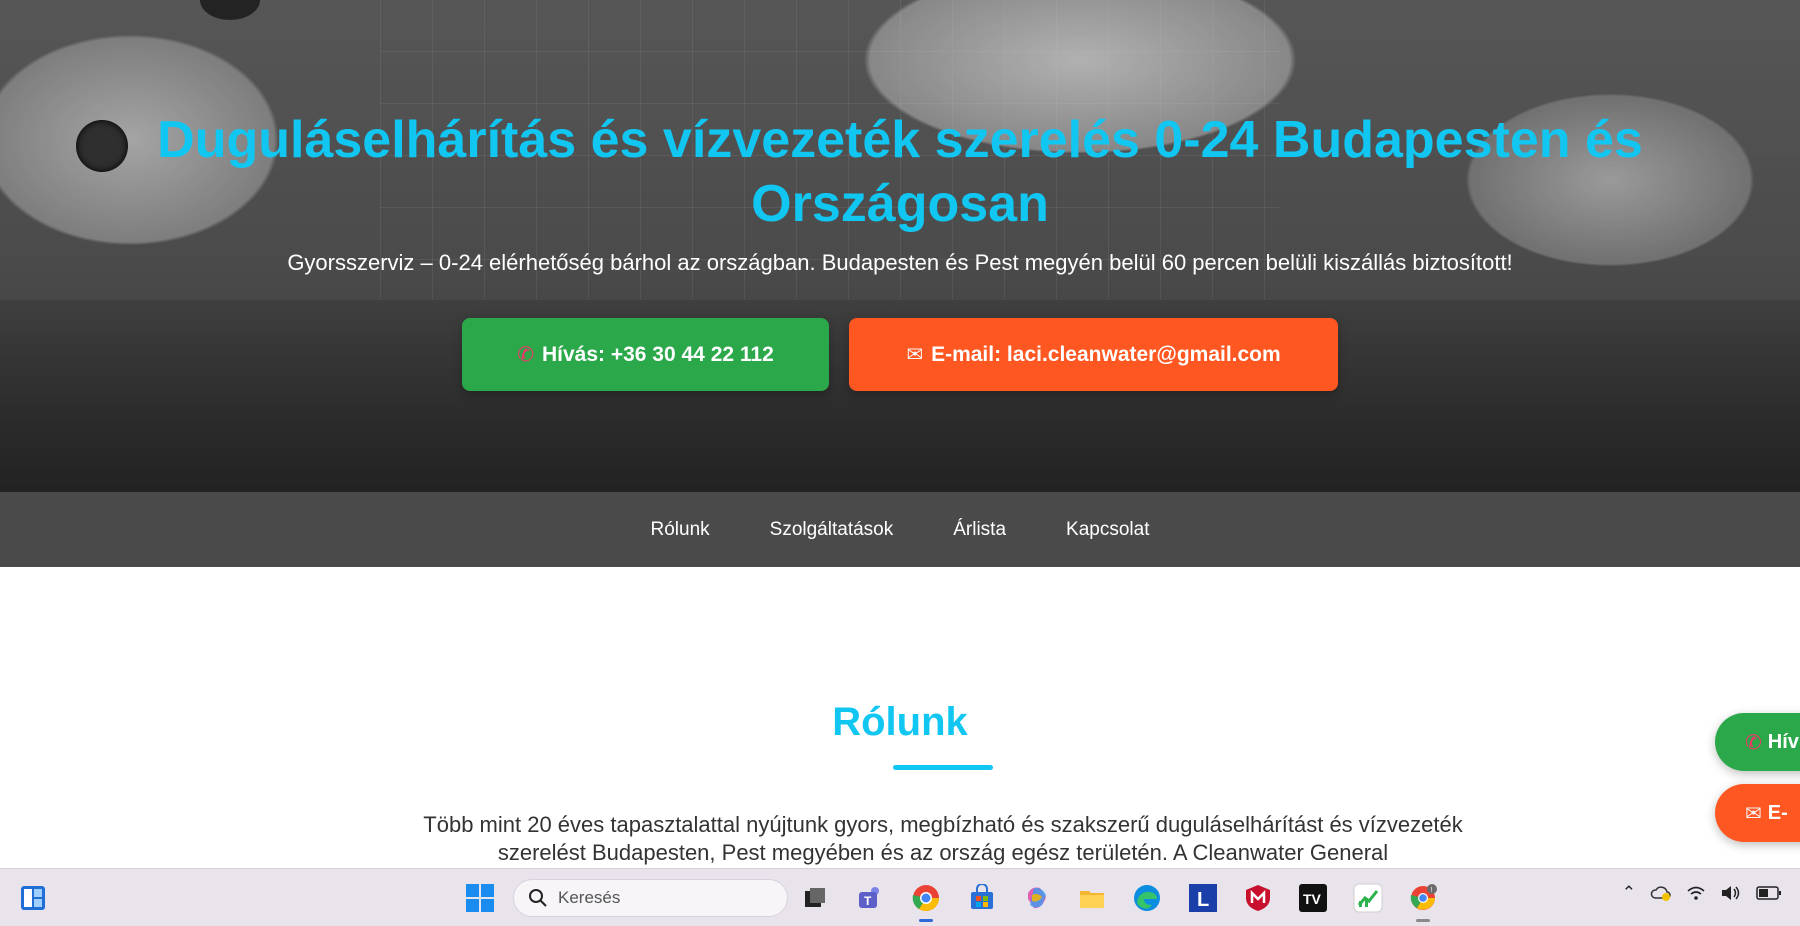  What do you see at coordinates (943, 767) in the screenshot?
I see `about-title-underline` at bounding box center [943, 767].